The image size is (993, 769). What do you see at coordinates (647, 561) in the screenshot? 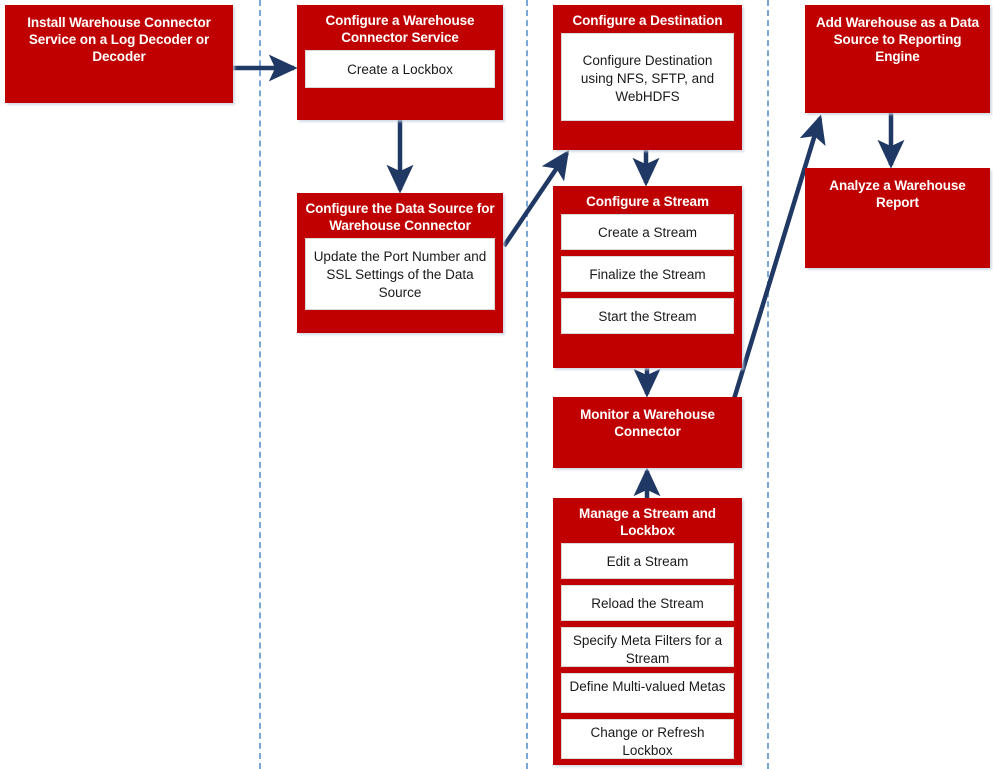
I see `step-edit-a-stream: Edit a Stream` at bounding box center [647, 561].